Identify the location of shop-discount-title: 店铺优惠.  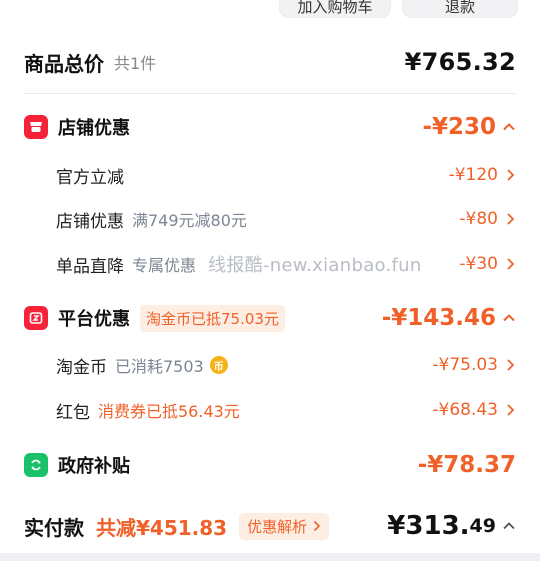
(94, 128).